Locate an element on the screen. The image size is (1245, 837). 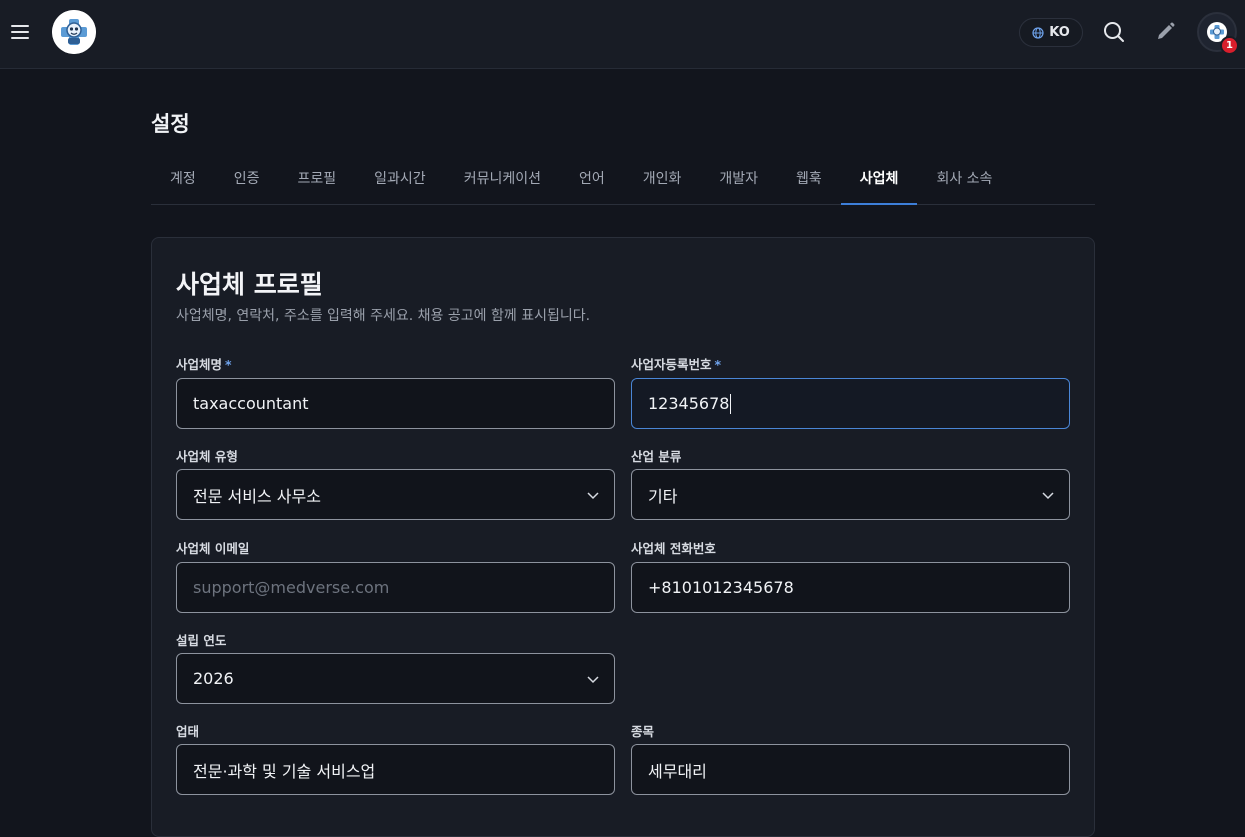
tab-developer: 개발자 is located at coordinates (738, 178).